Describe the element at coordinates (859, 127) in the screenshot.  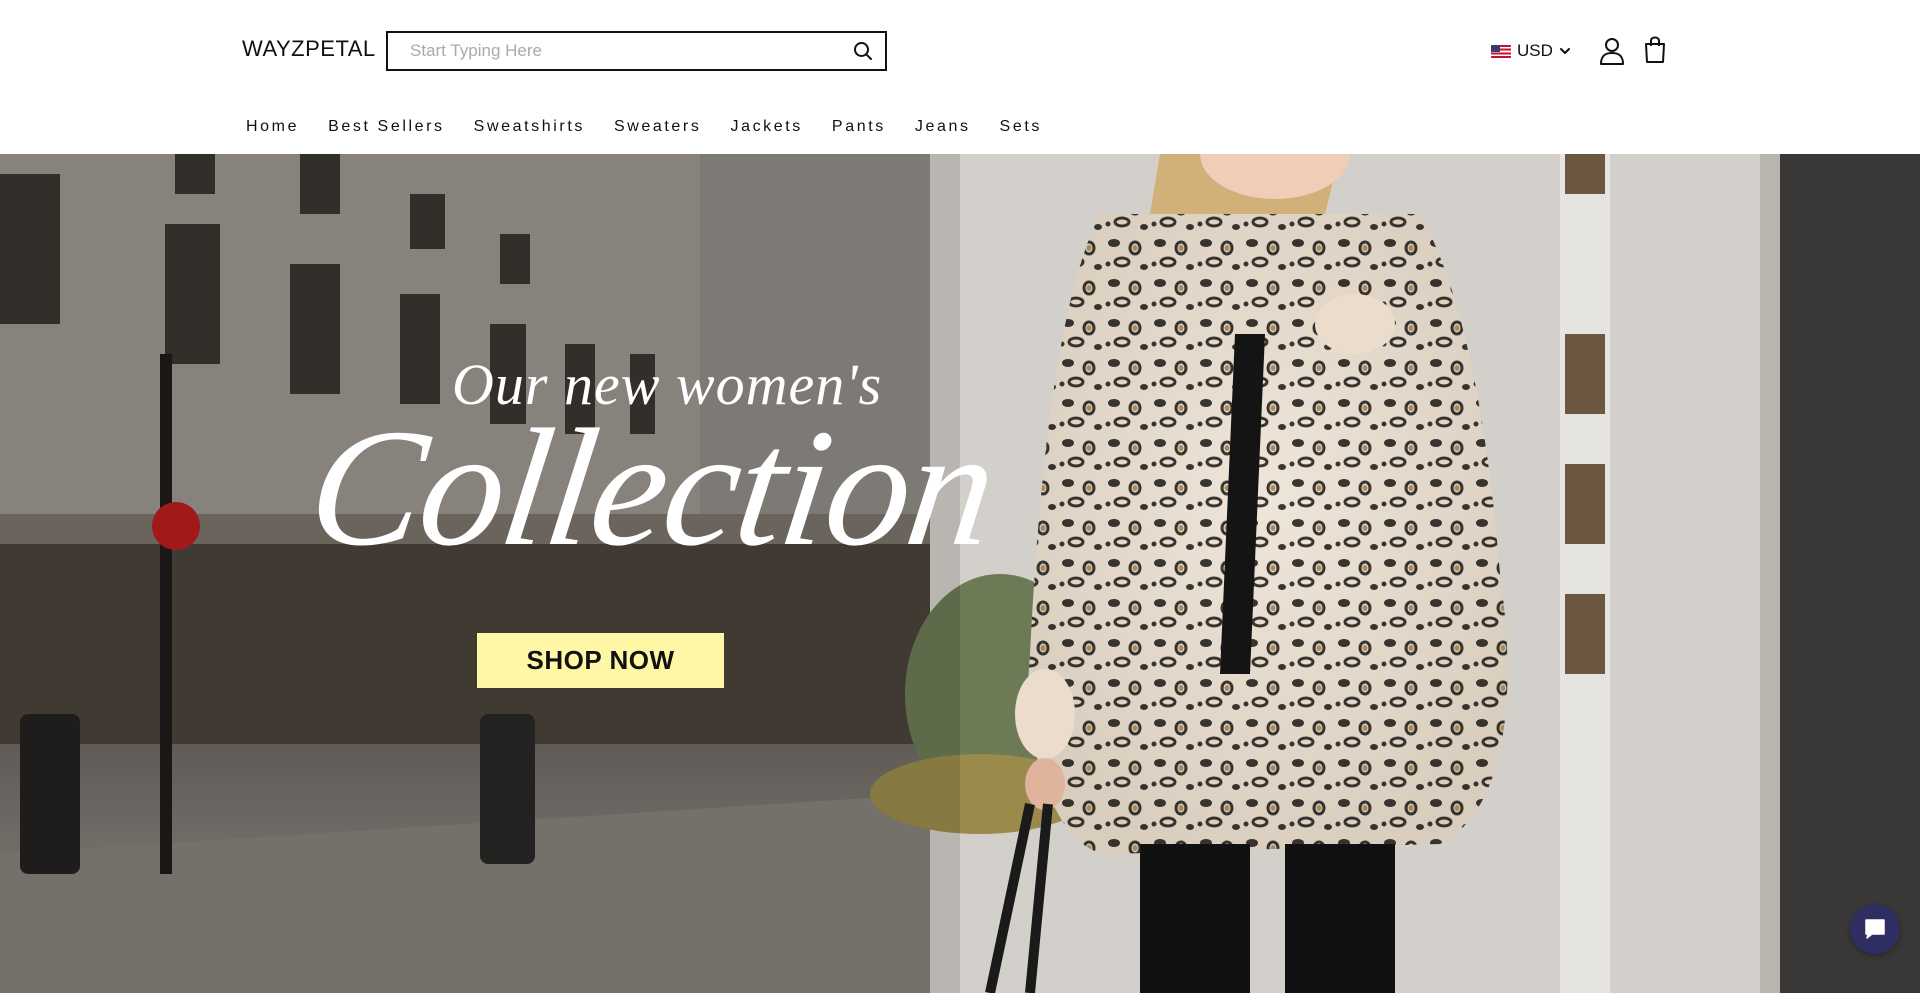
I see `nav-item-pants: Pants` at that location.